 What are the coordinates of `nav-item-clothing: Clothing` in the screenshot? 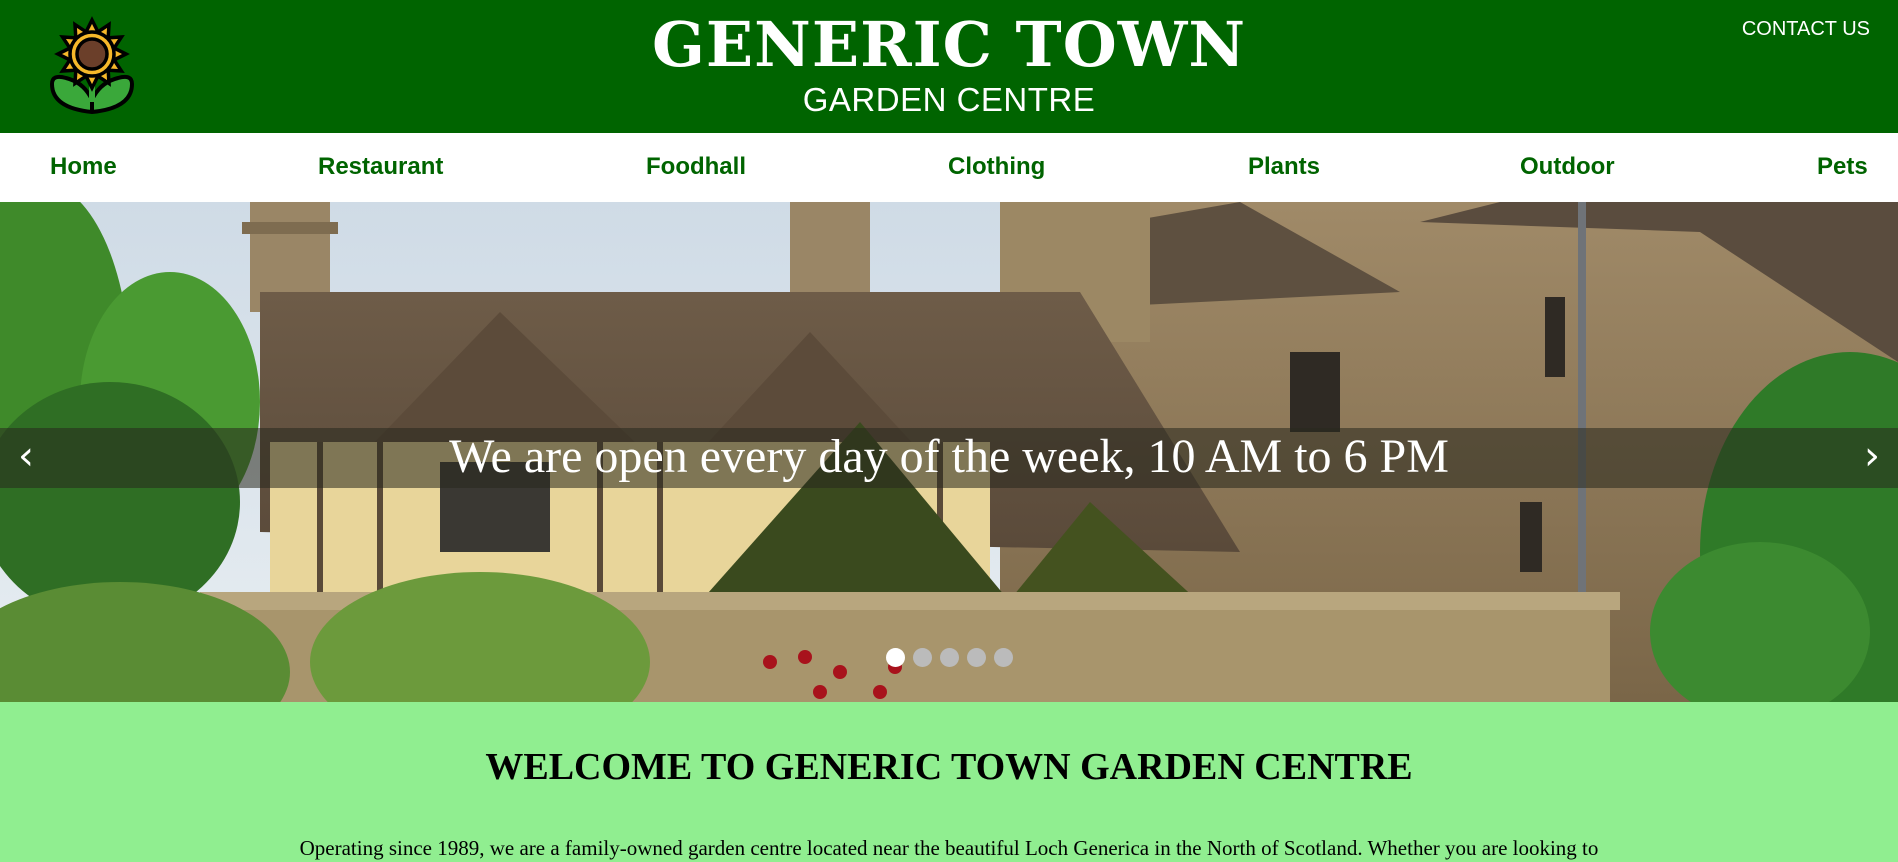 It's located at (996, 167).